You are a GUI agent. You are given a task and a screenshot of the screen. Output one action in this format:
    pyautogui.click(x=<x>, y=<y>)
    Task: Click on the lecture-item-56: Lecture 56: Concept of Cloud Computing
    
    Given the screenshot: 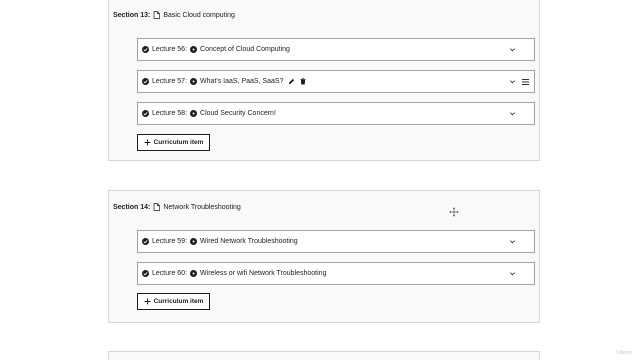 What is the action you would take?
    pyautogui.click(x=336, y=49)
    